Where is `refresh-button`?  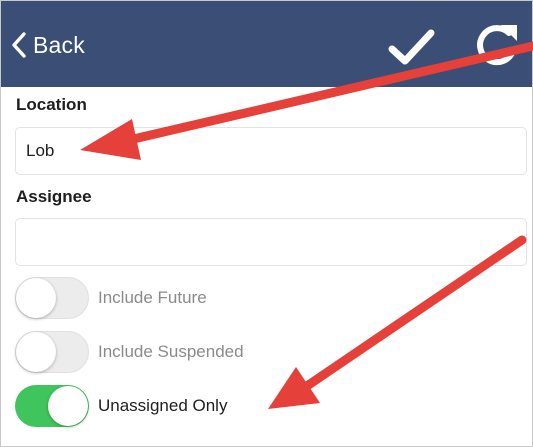 refresh-button is located at coordinates (497, 46).